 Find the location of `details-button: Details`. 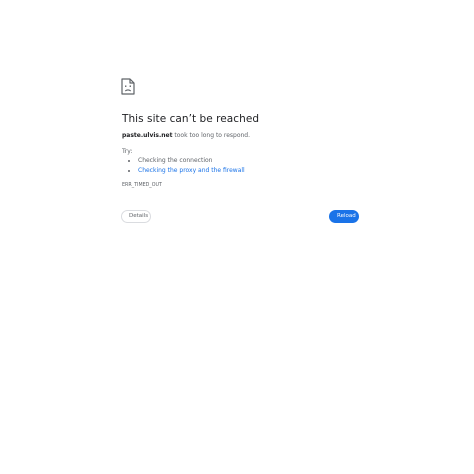

details-button: Details is located at coordinates (136, 216).